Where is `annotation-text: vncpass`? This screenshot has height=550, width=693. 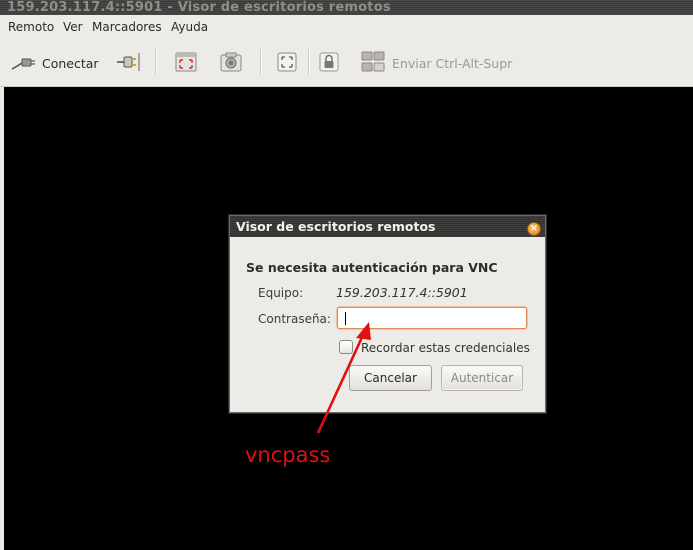
annotation-text: vncpass is located at coordinates (288, 455).